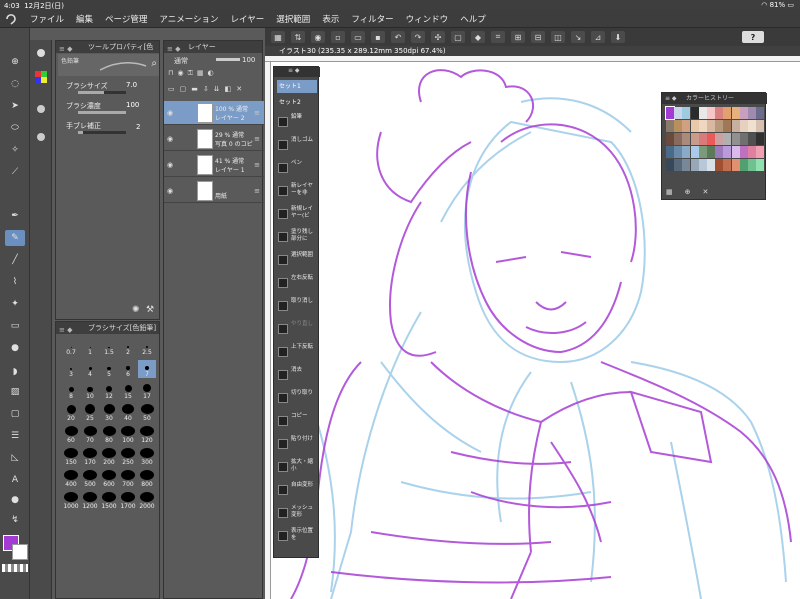 The image size is (800, 599). I want to click on transform-icon: ✣, so click(438, 37).